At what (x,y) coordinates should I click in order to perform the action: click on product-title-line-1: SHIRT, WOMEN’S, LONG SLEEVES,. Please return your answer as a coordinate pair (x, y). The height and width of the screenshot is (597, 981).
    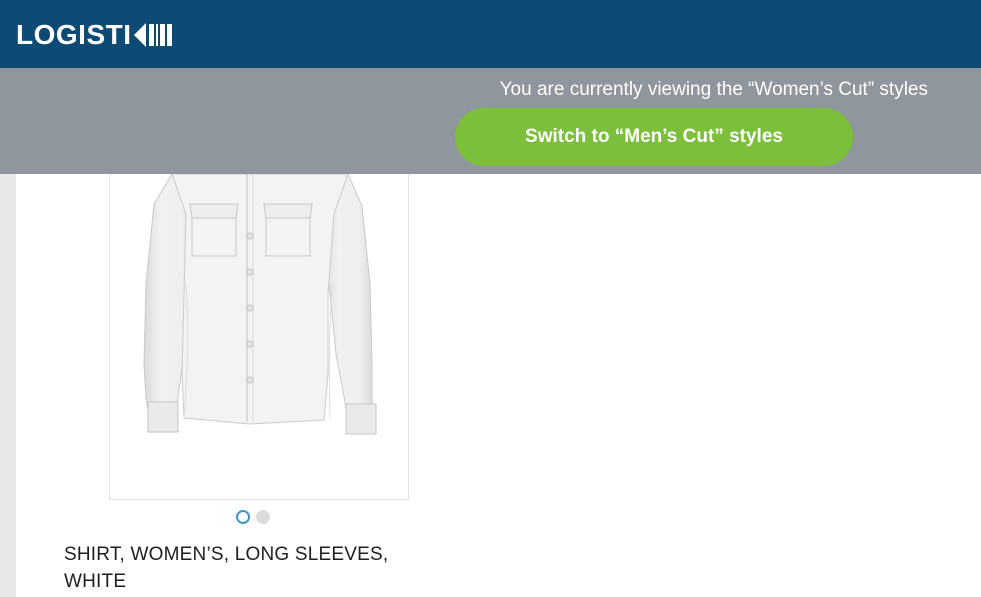
    Looking at the image, I should click on (226, 554).